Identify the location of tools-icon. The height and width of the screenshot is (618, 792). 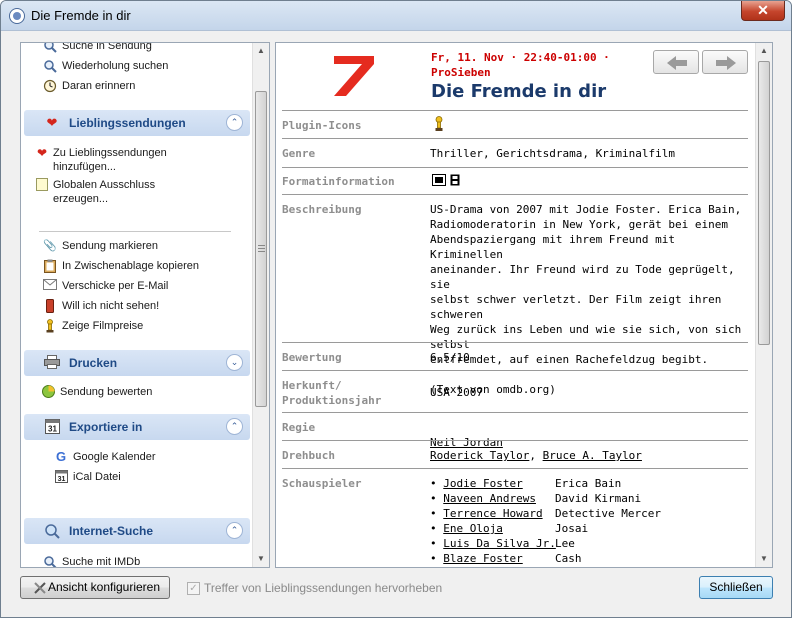
(40, 591).